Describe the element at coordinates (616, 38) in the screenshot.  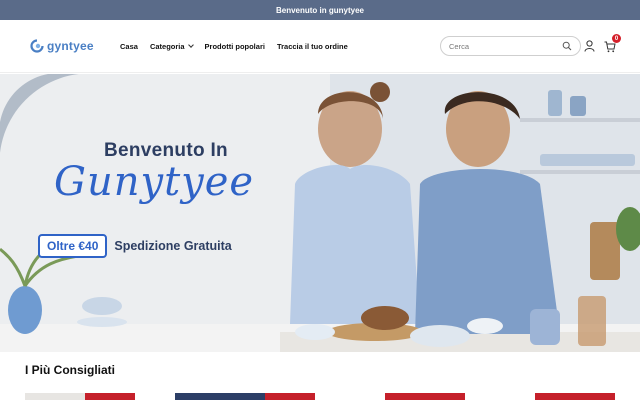
I see `cart-count-badge: 0` at that location.